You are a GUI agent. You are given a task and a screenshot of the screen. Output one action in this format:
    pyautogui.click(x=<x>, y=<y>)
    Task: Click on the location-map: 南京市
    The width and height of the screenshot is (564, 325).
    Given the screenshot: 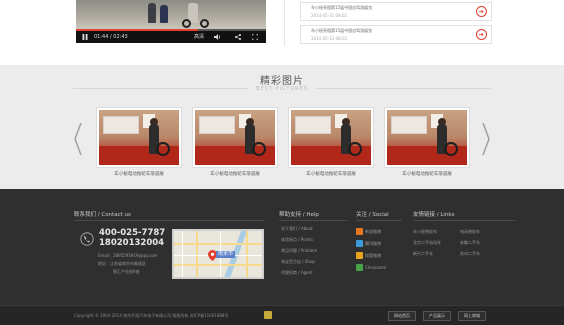 What is the action you would take?
    pyautogui.click(x=218, y=254)
    